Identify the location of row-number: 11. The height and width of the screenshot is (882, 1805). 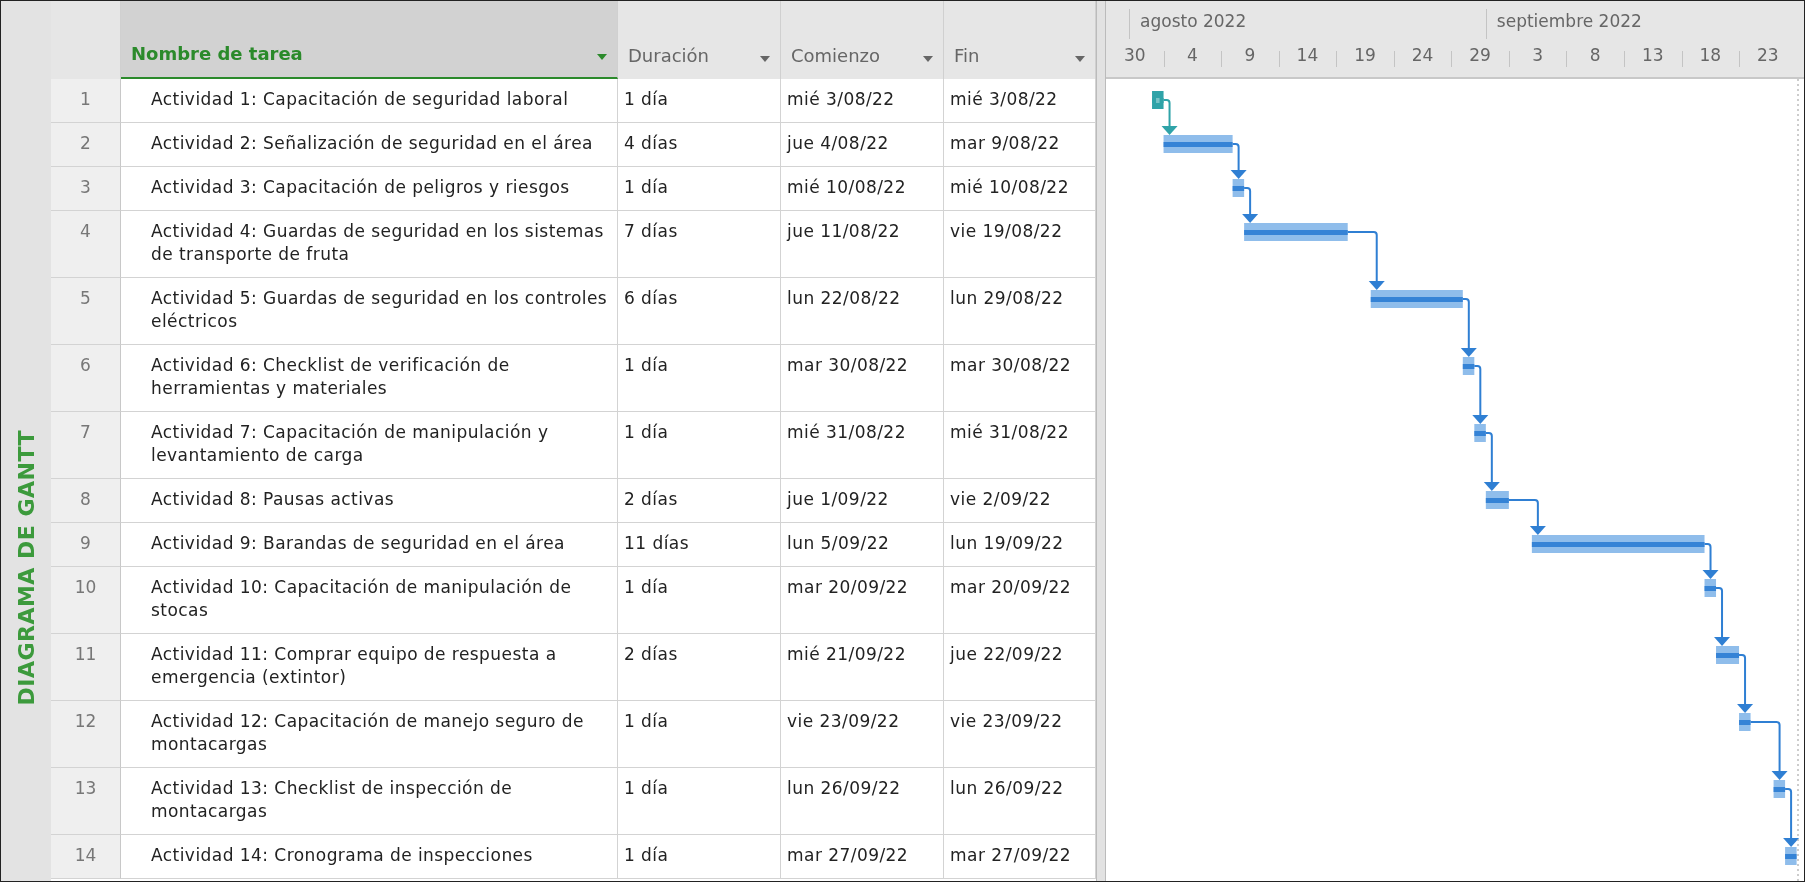
(86, 667).